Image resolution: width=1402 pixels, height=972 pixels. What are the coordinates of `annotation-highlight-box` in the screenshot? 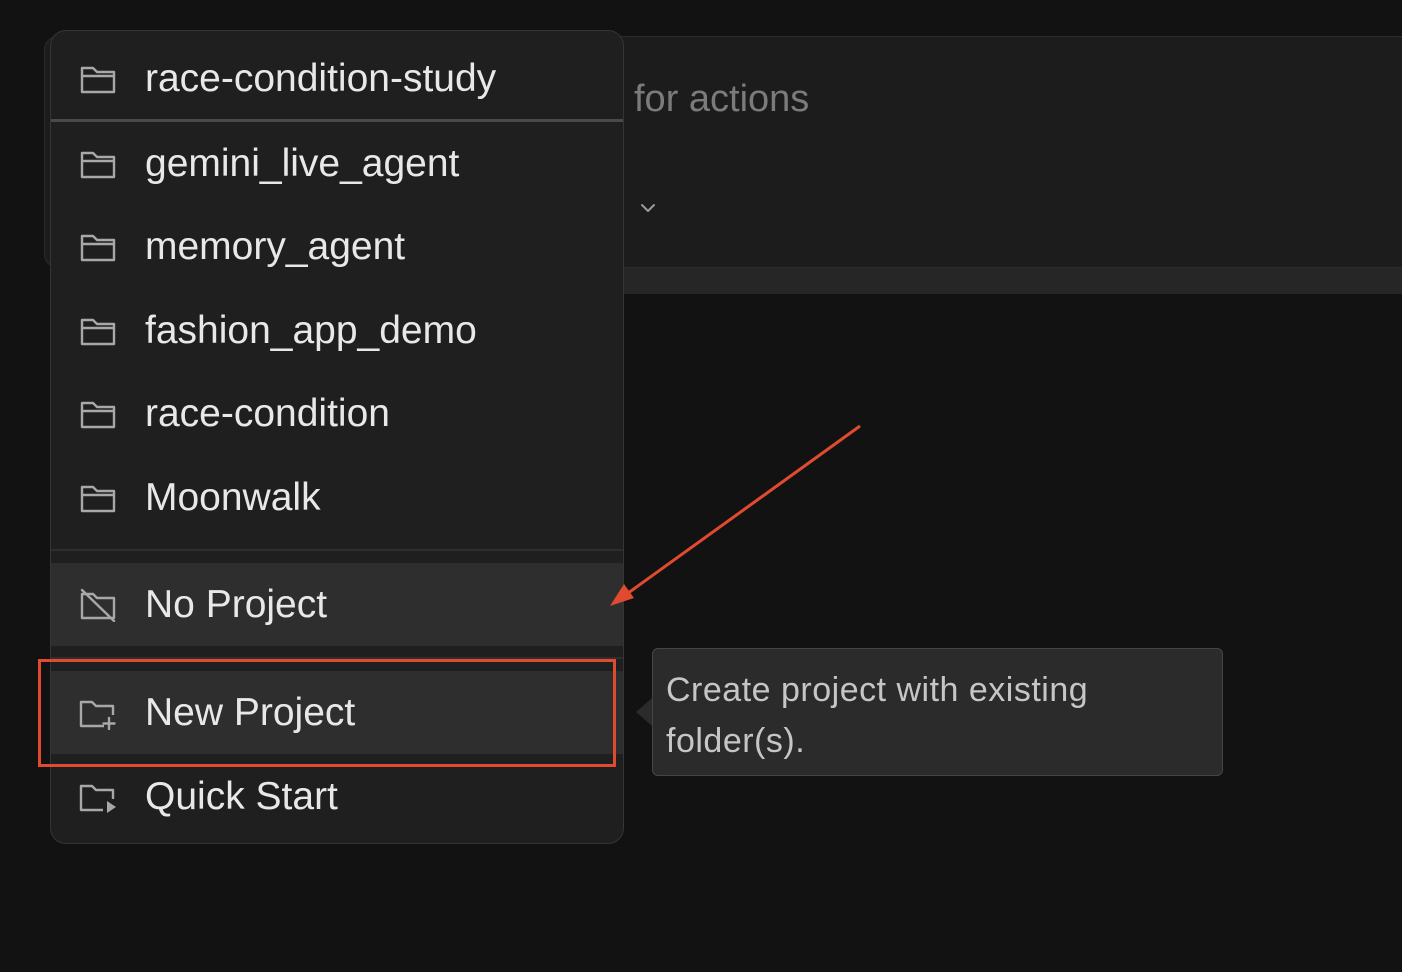 It's located at (327, 713).